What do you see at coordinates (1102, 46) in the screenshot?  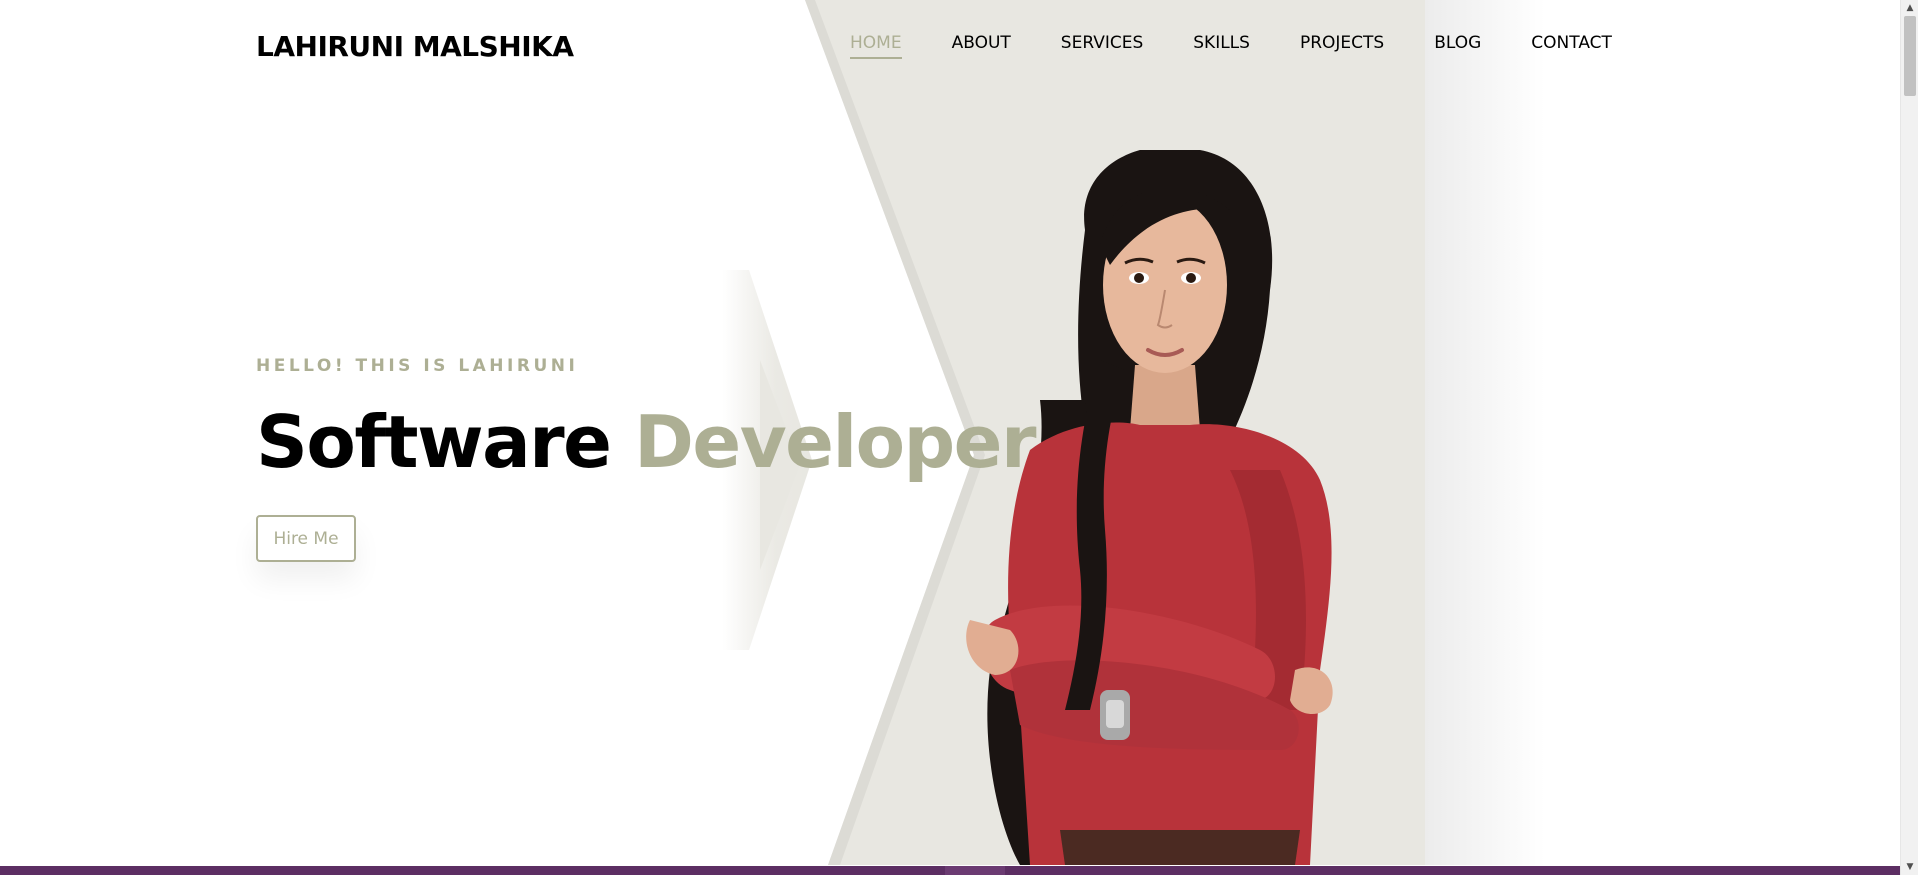 I see `nav-item-services: SERVICES` at bounding box center [1102, 46].